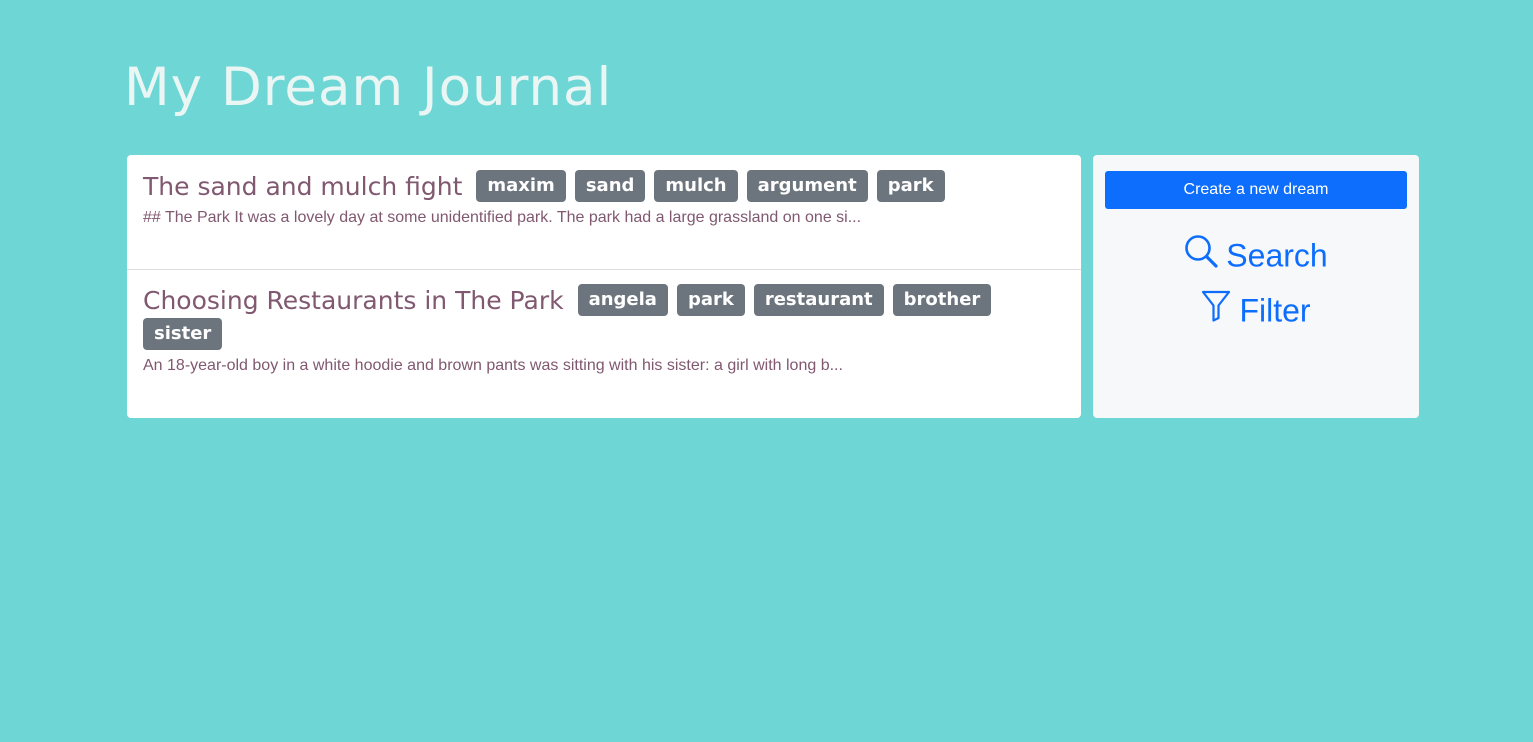 The width and height of the screenshot is (1533, 742). What do you see at coordinates (1216, 310) in the screenshot?
I see `funnel-icon` at bounding box center [1216, 310].